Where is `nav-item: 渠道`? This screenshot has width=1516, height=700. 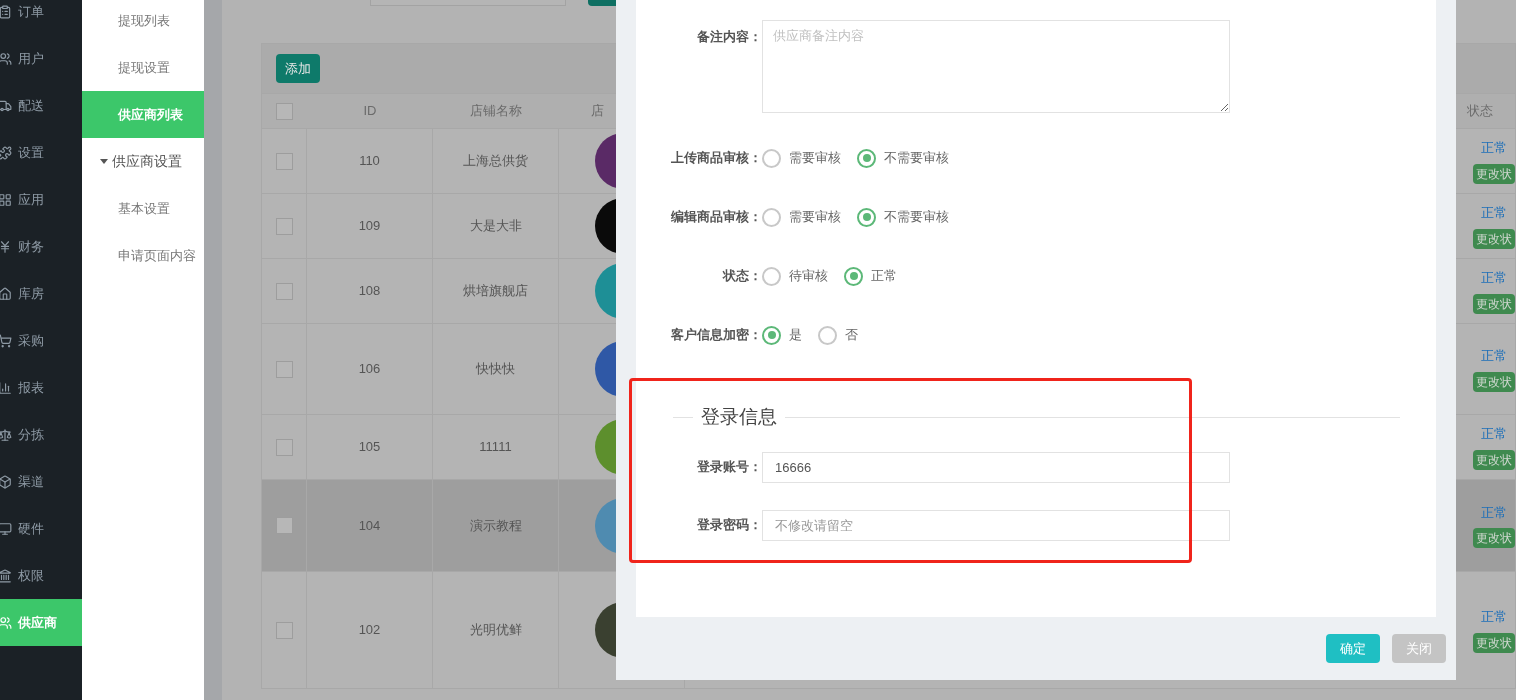
nav-item: 渠道 is located at coordinates (41, 481).